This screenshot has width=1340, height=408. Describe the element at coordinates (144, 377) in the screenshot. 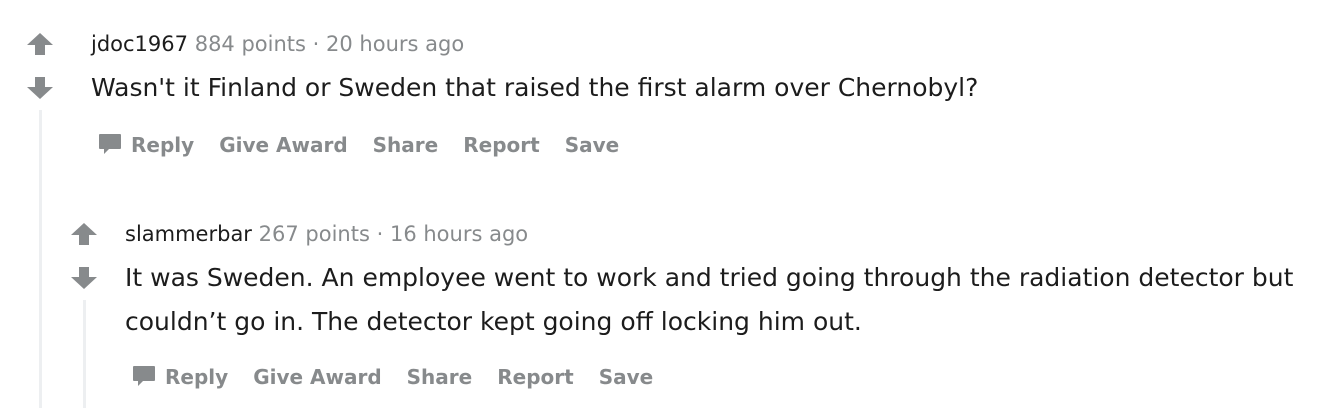

I see `speech-bubble-icon` at that location.